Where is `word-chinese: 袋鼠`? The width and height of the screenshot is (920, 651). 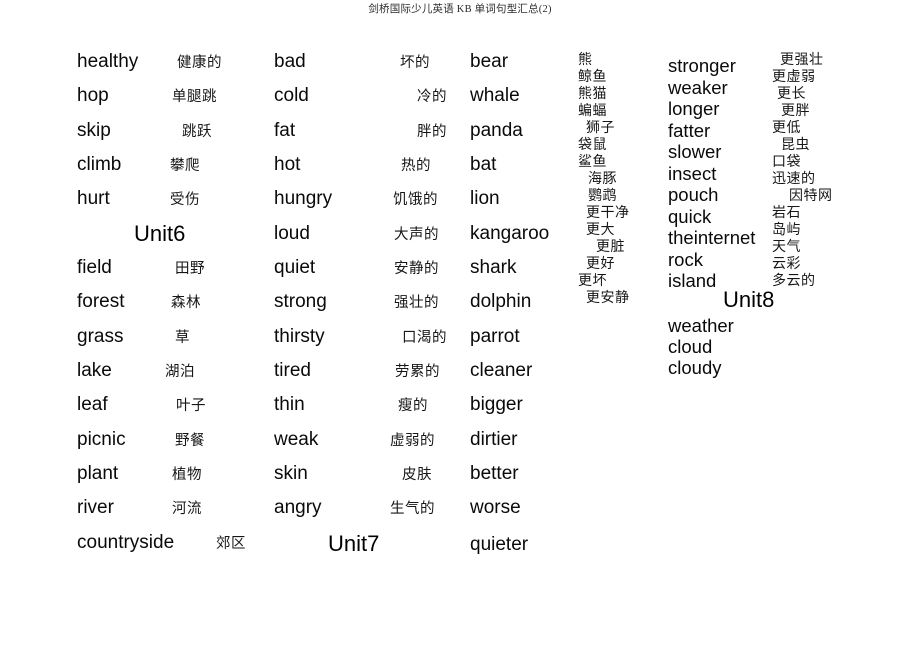 word-chinese: 袋鼠 is located at coordinates (592, 145).